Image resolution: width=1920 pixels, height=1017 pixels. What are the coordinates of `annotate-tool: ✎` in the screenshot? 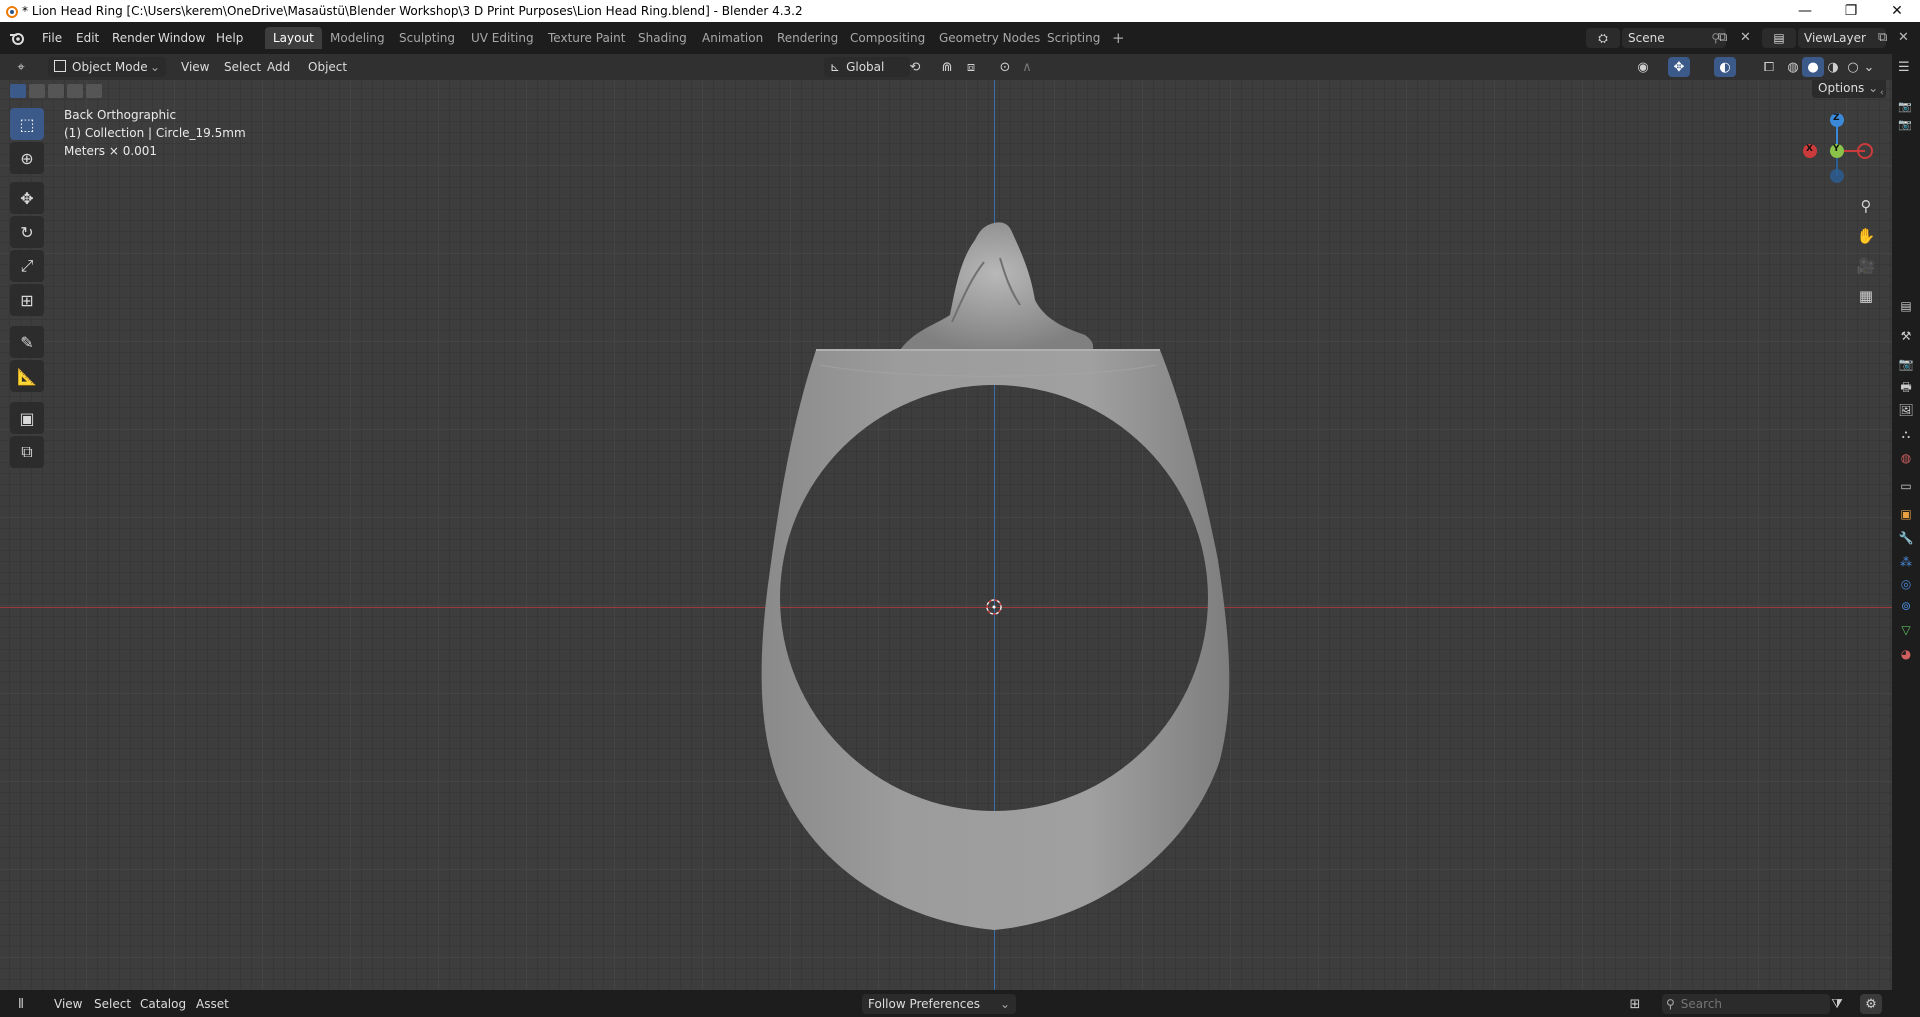 It's located at (27, 342).